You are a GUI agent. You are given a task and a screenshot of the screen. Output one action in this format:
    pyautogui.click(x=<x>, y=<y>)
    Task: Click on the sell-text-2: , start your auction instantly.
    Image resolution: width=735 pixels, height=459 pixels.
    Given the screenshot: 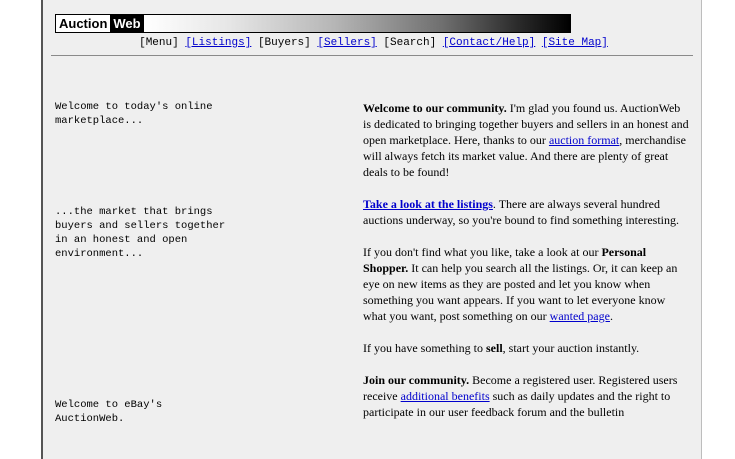 What is the action you would take?
    pyautogui.click(x=571, y=348)
    